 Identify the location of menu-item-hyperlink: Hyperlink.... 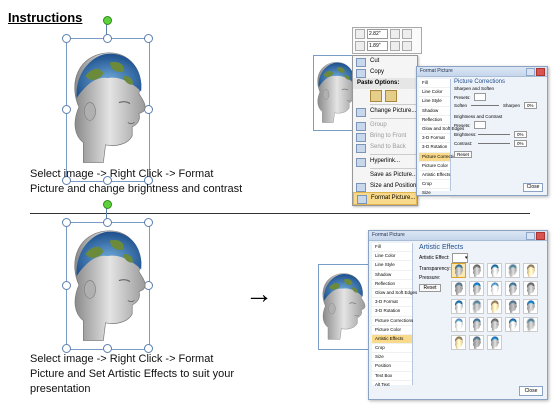
(385, 161).